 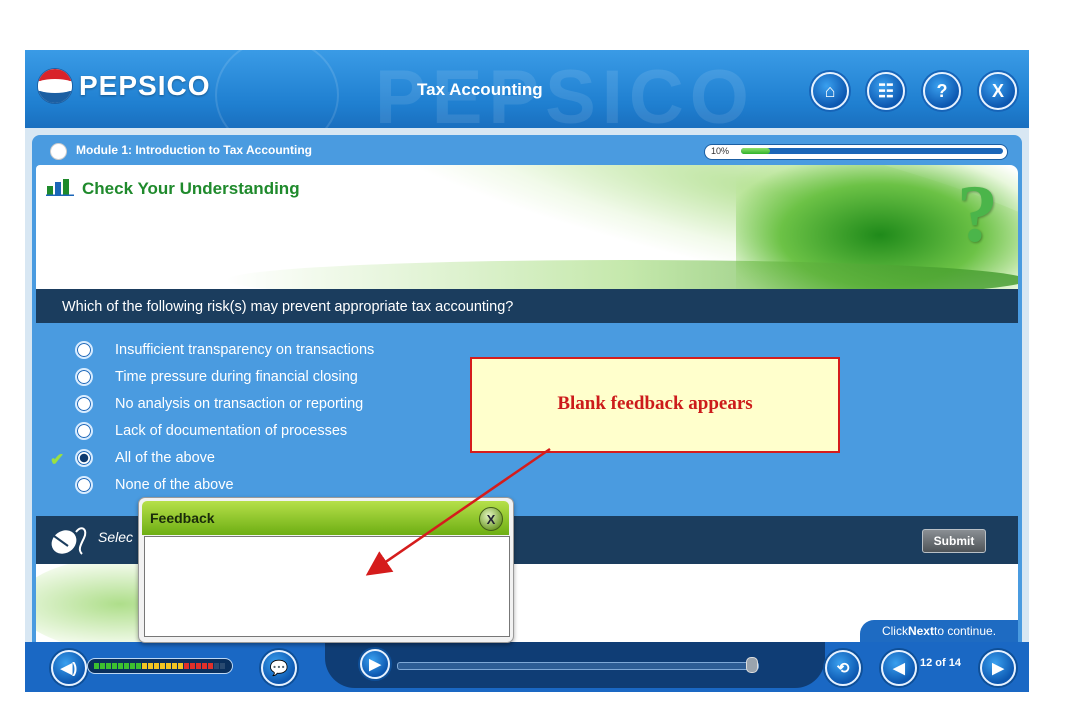 What do you see at coordinates (57, 459) in the screenshot?
I see `checkmark-icon: ✔` at bounding box center [57, 459].